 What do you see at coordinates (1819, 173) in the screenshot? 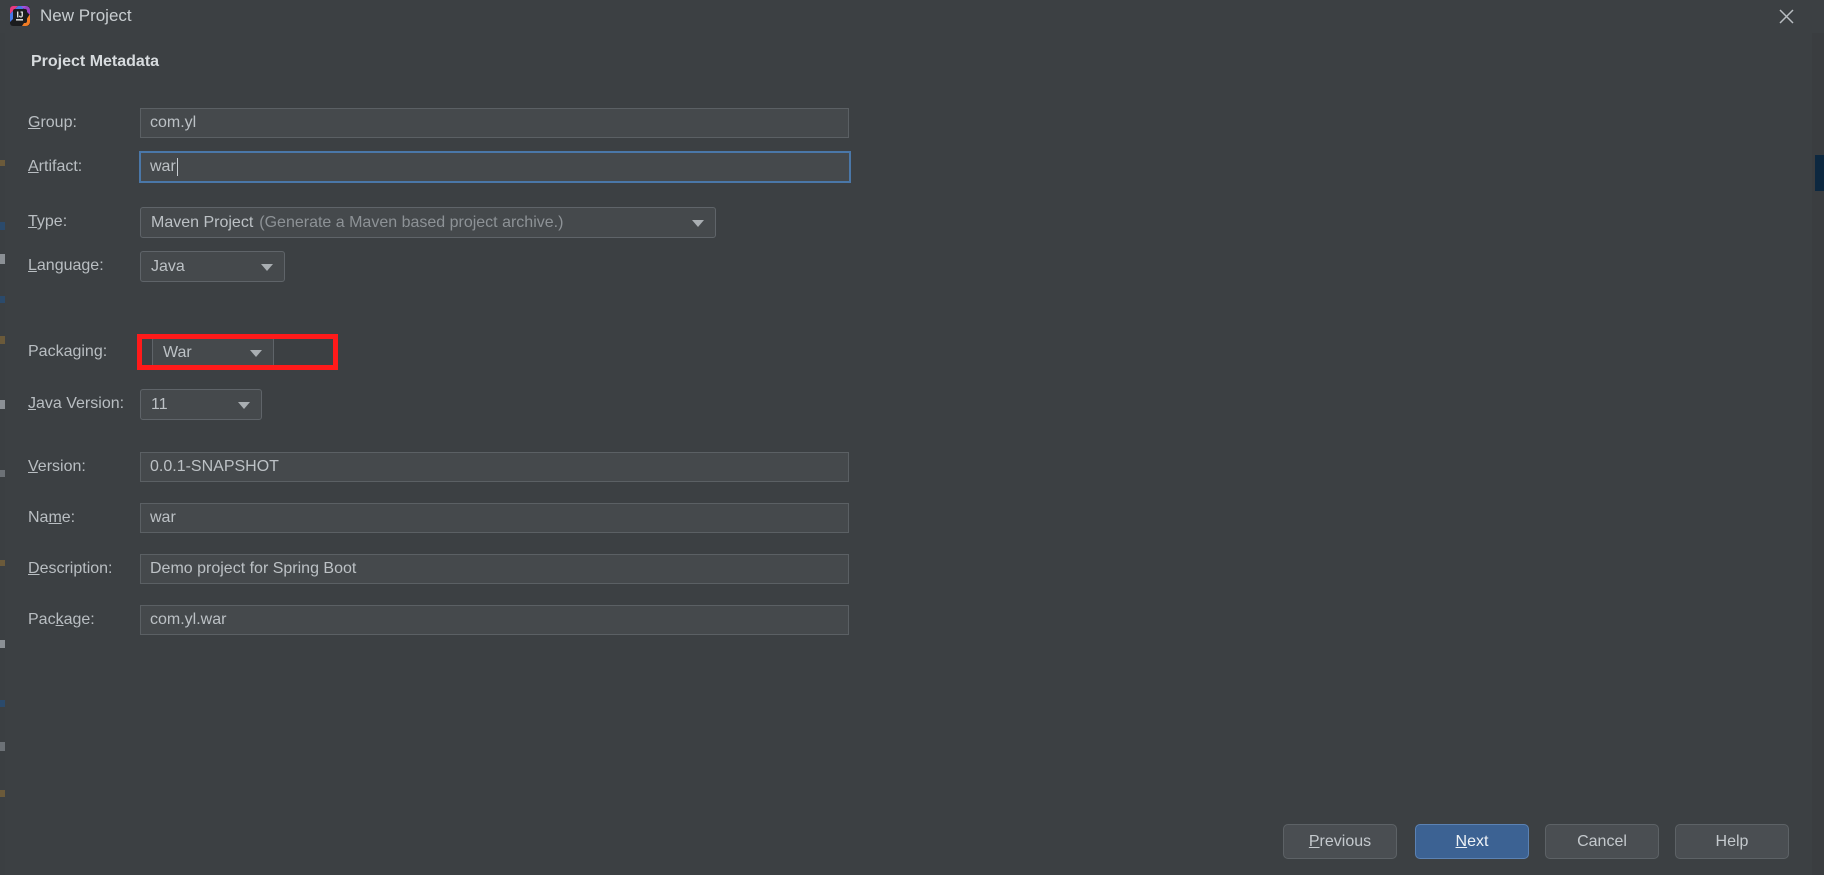
I see `background-window-sliver` at bounding box center [1819, 173].